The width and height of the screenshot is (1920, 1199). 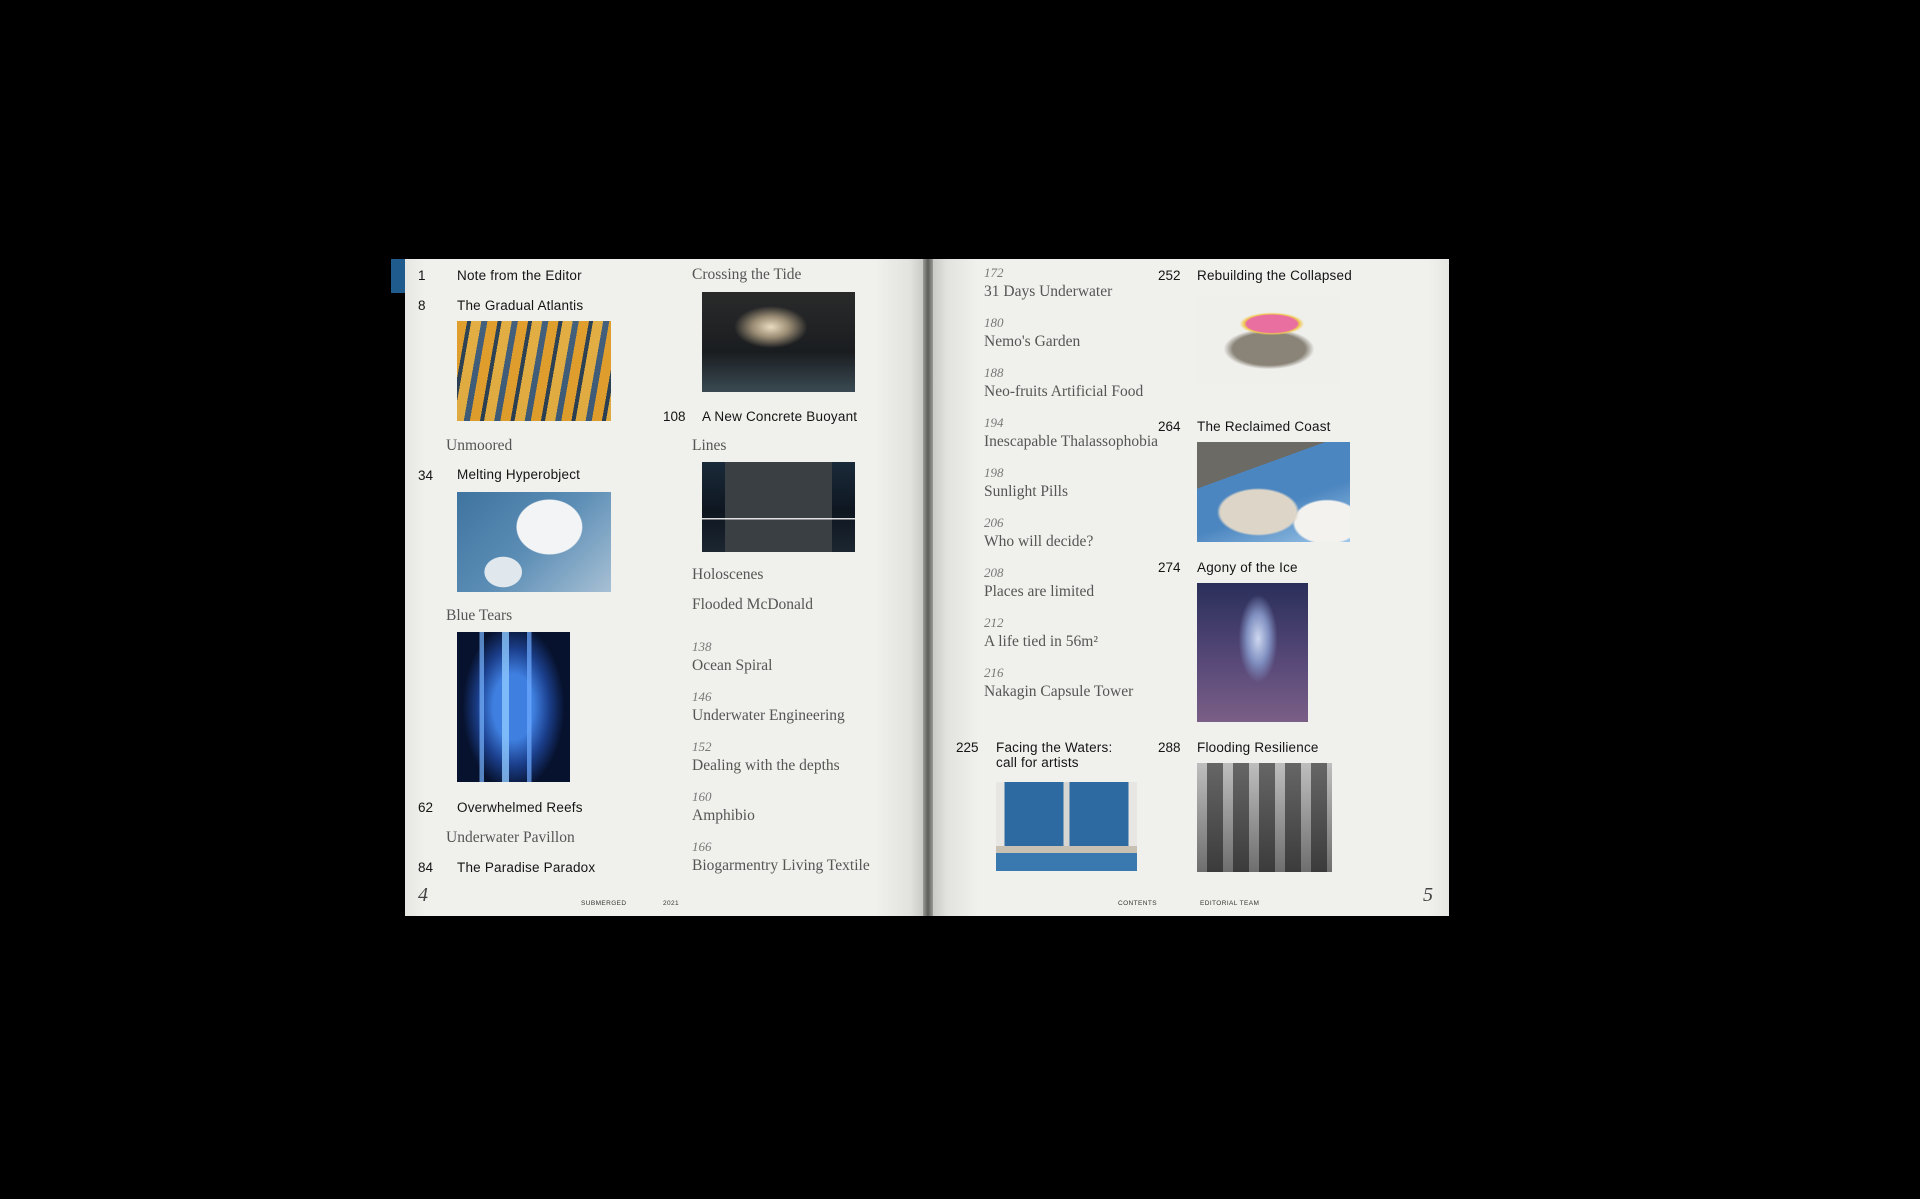 What do you see at coordinates (534, 371) in the screenshot?
I see `flooded-taxis-image` at bounding box center [534, 371].